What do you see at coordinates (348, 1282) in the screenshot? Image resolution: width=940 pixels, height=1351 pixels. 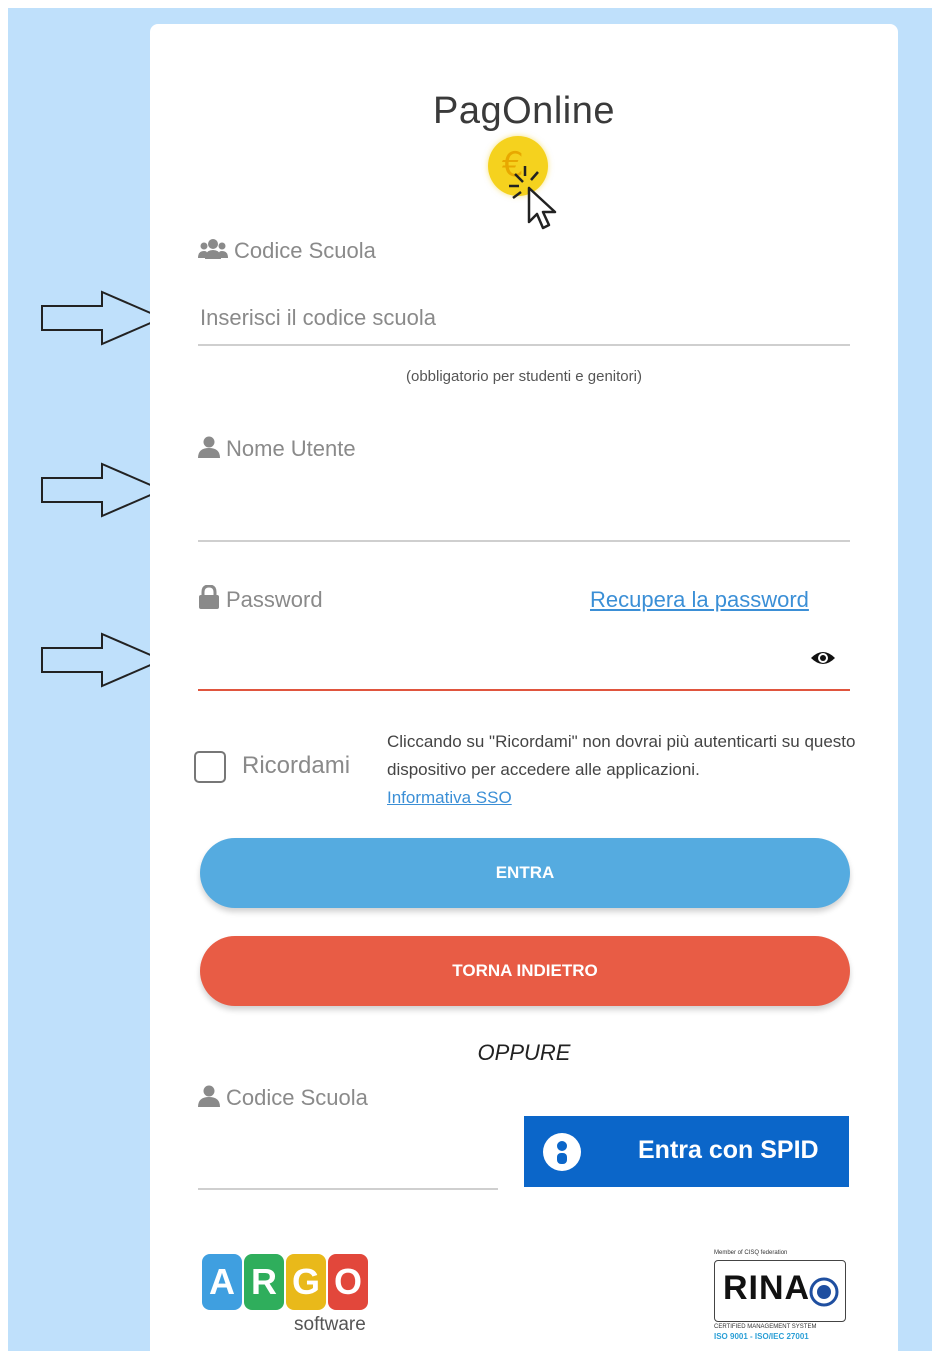 I see `argo-letter-o: O` at bounding box center [348, 1282].